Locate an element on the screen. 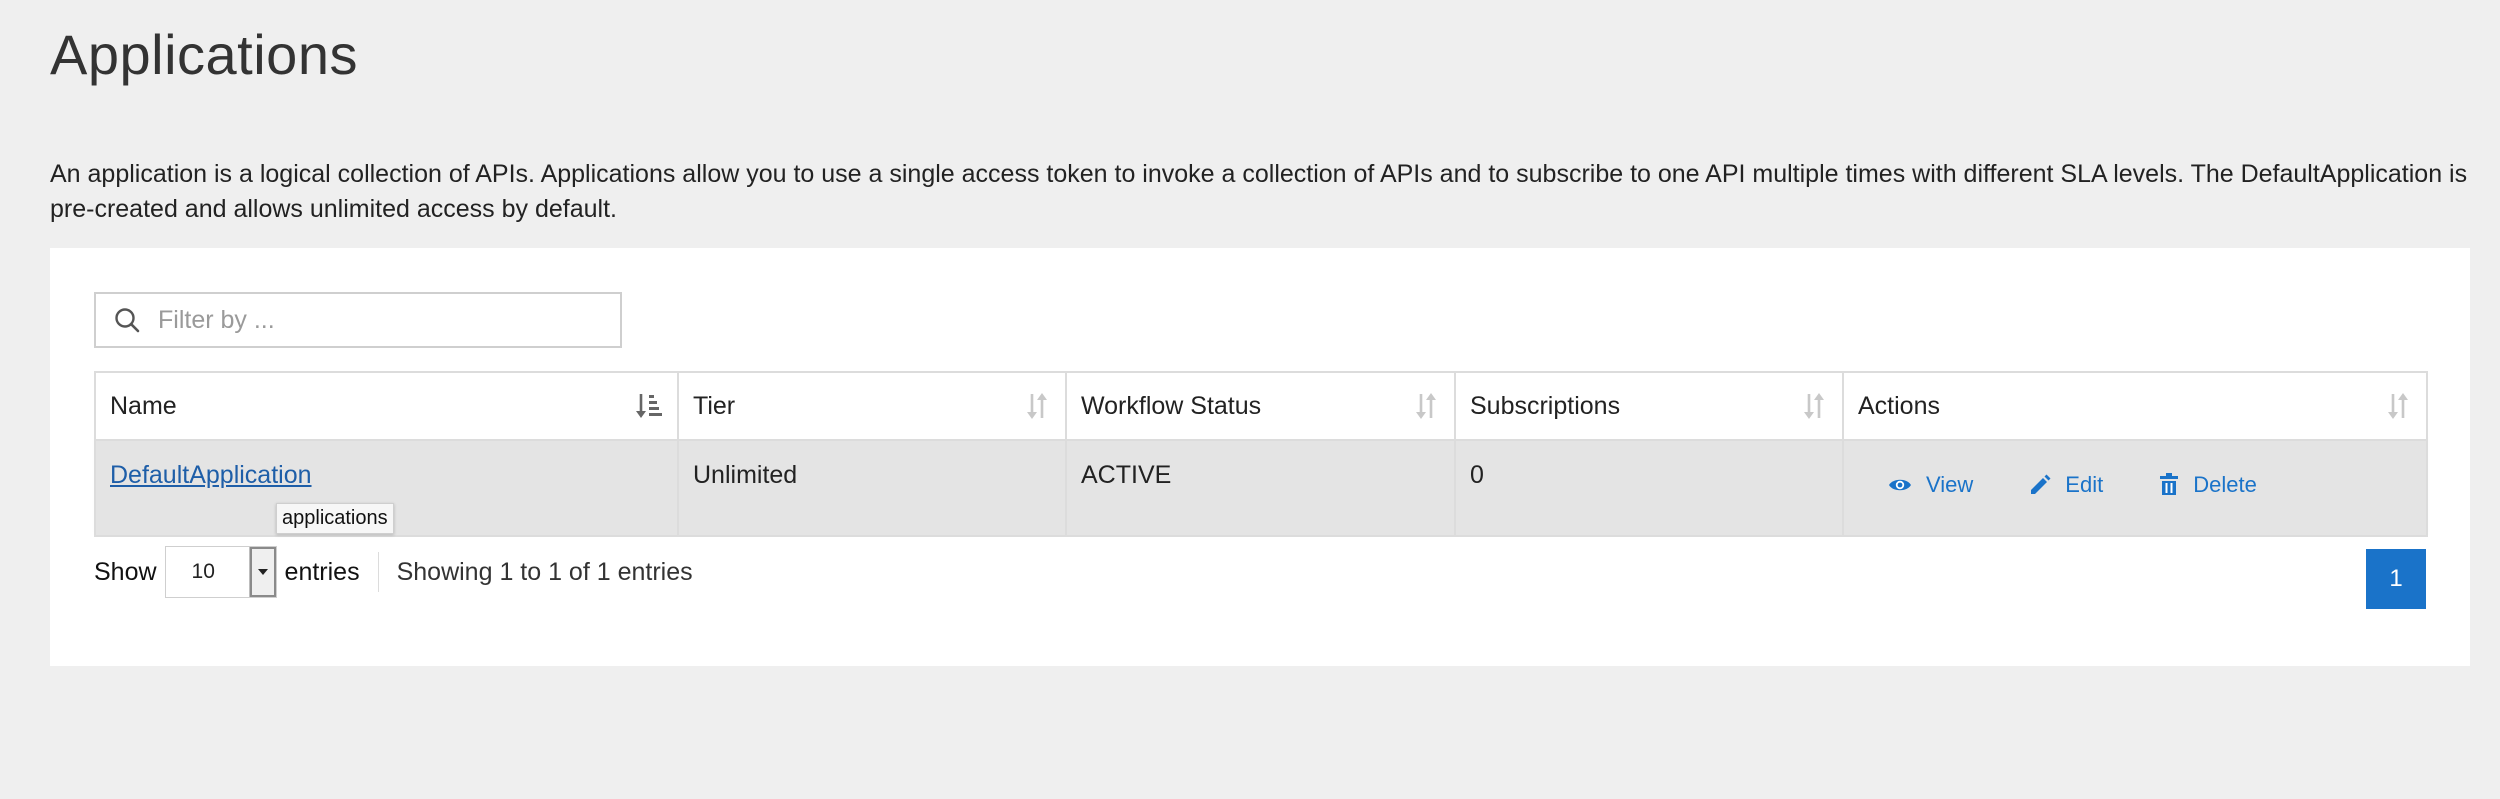 The image size is (2500, 799). dropdown-toggle is located at coordinates (262, 572).